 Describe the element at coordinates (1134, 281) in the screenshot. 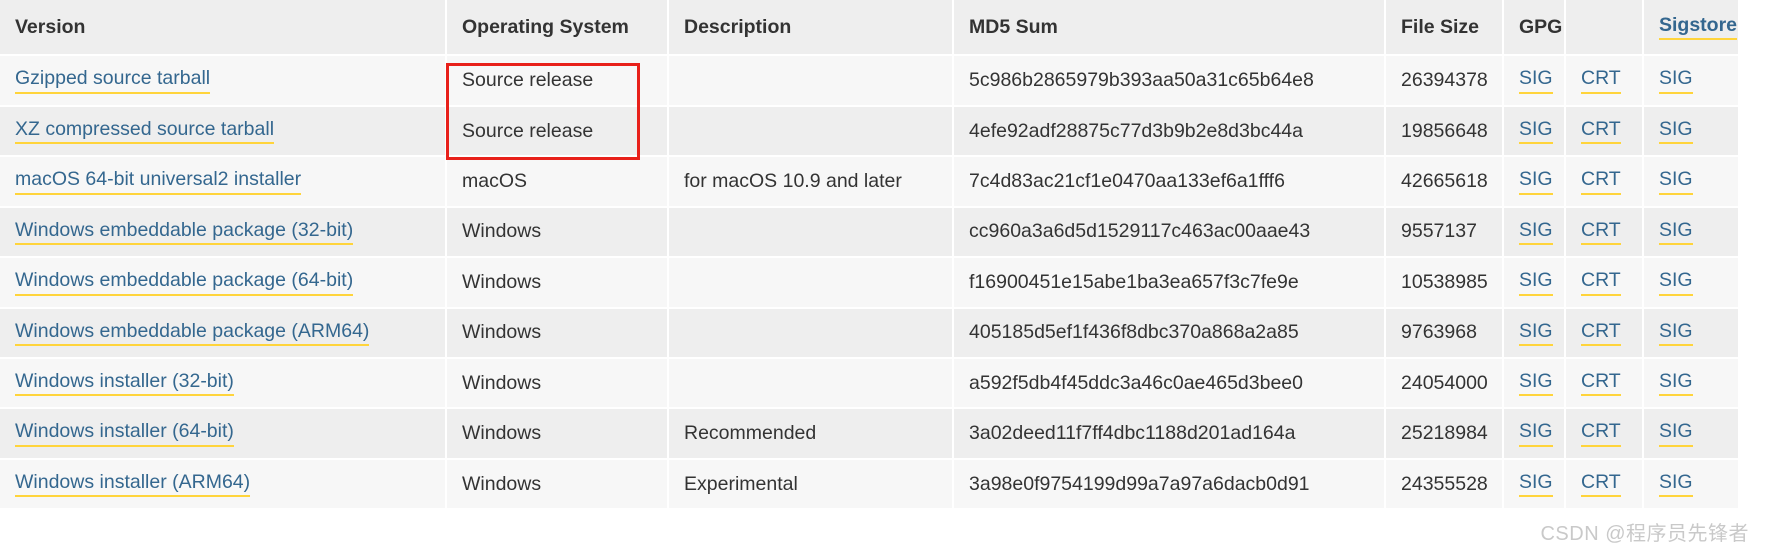

I see `md5-sum-text: f16900451e15abe1ba3ea657f3c7fe9e` at that location.